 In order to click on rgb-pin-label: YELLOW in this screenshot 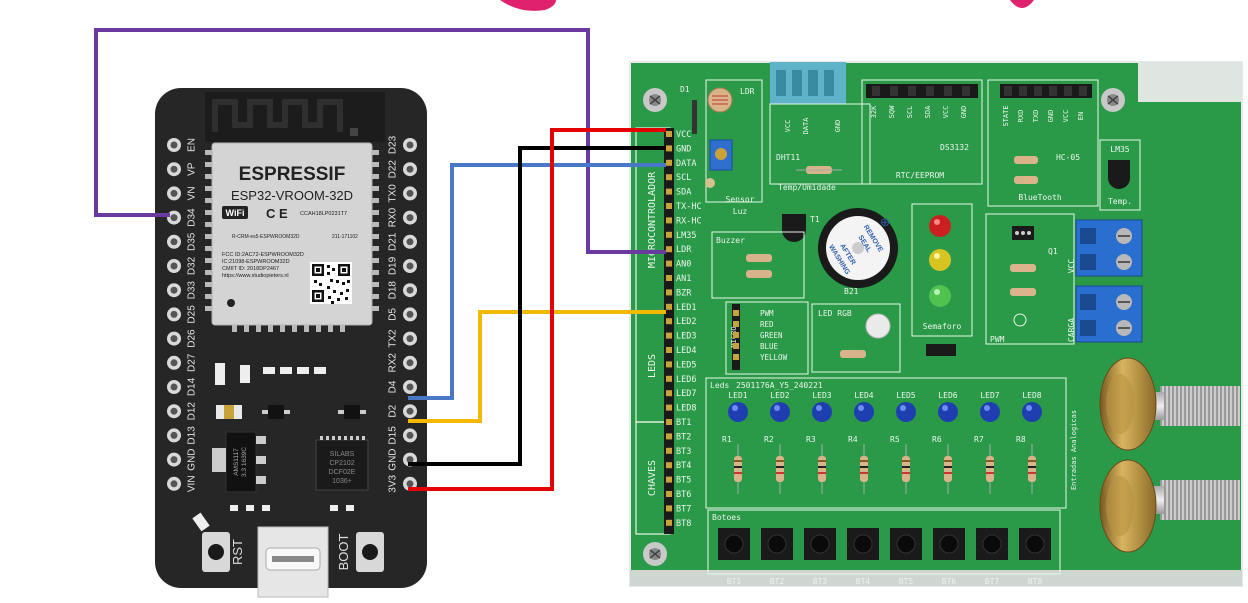, I will do `click(774, 357)`.